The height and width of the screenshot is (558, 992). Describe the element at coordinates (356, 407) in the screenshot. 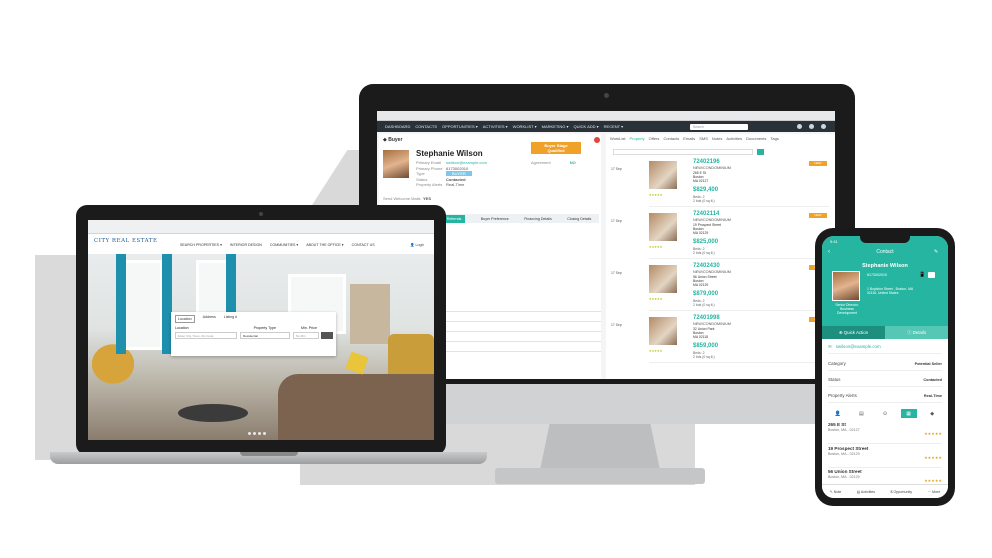

I see `sofa` at that location.